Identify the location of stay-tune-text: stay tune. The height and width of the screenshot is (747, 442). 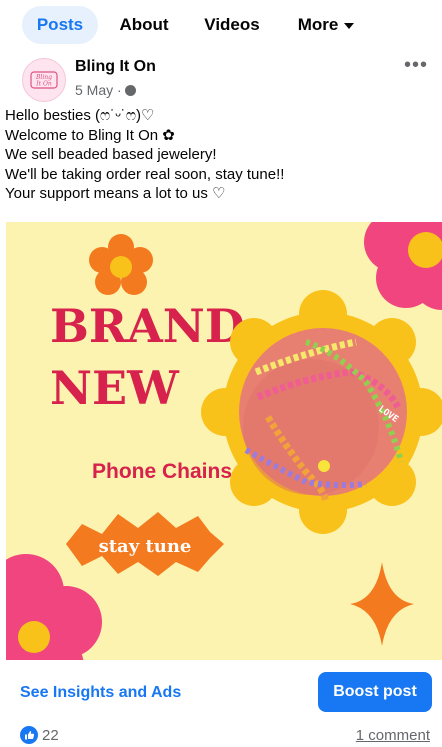
(145, 546).